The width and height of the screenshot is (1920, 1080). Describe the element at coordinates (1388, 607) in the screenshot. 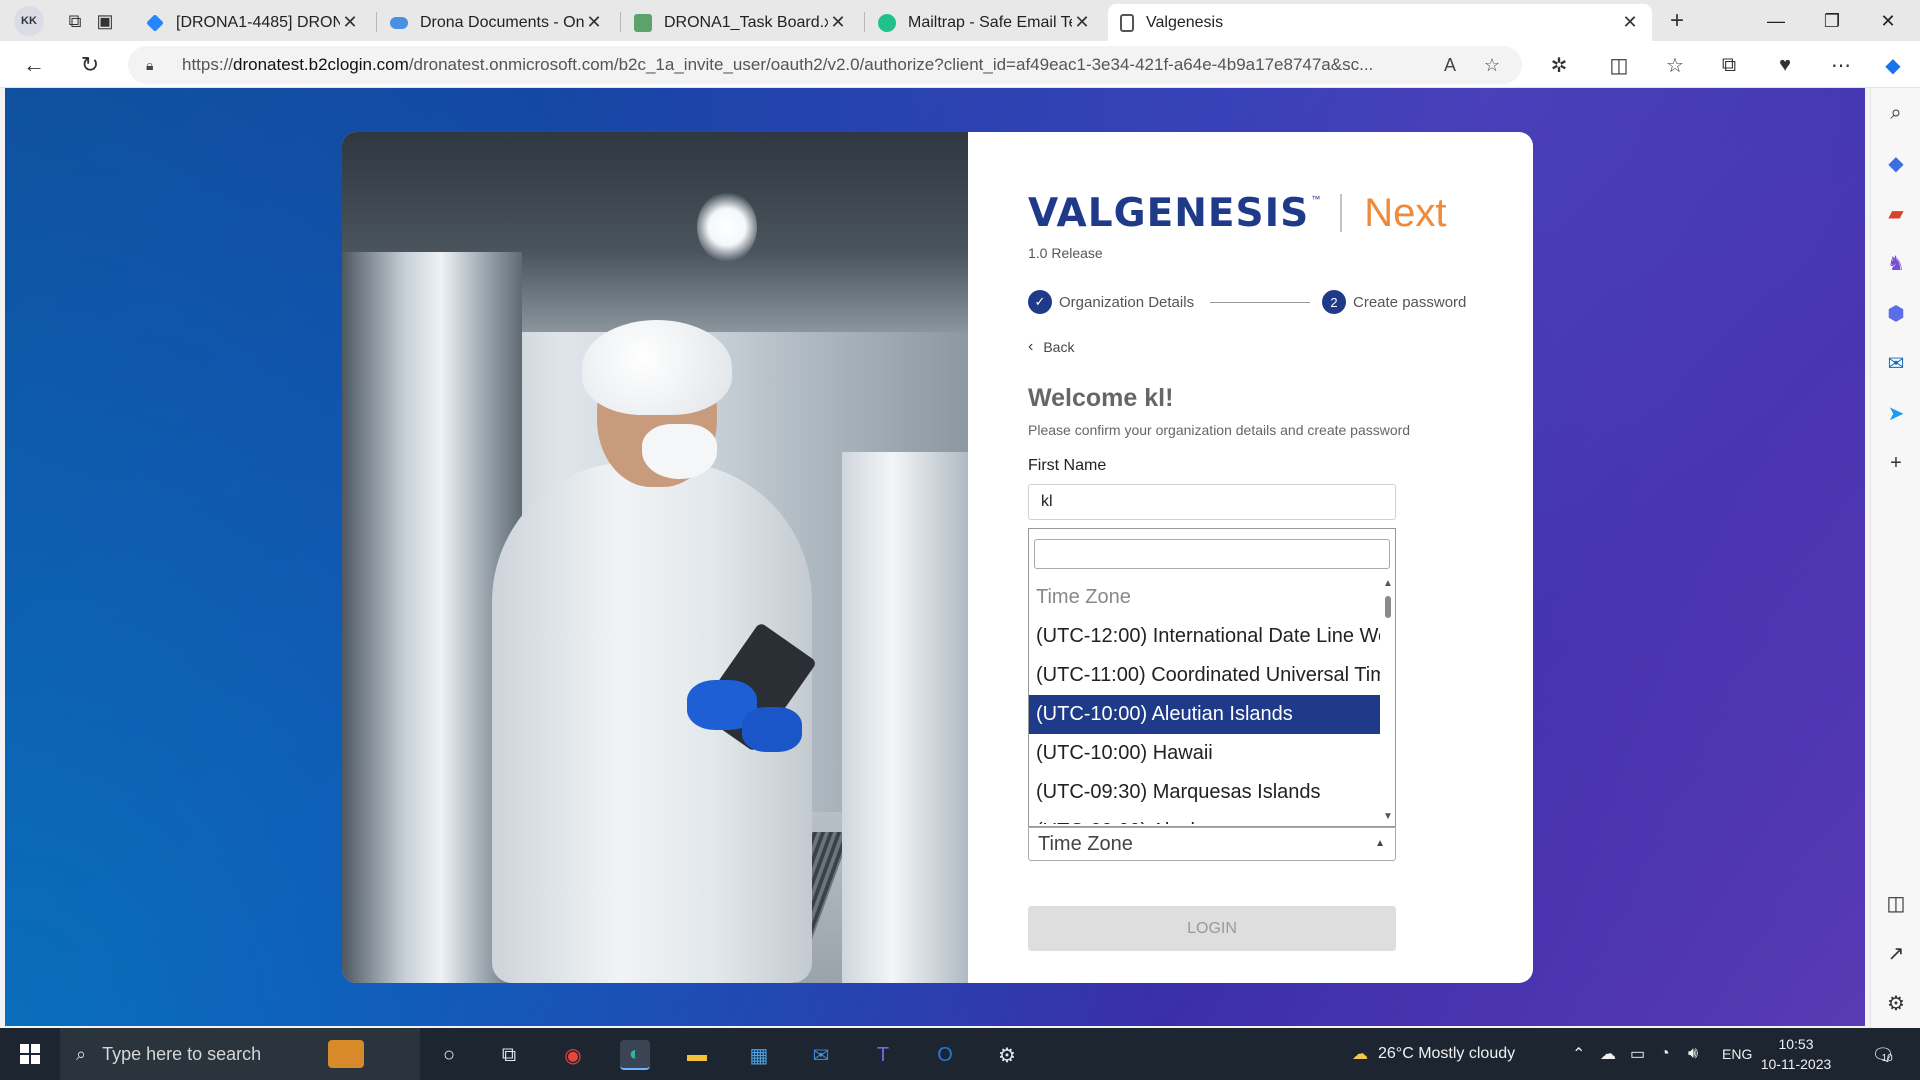

I see `scrollbar-thumb` at that location.